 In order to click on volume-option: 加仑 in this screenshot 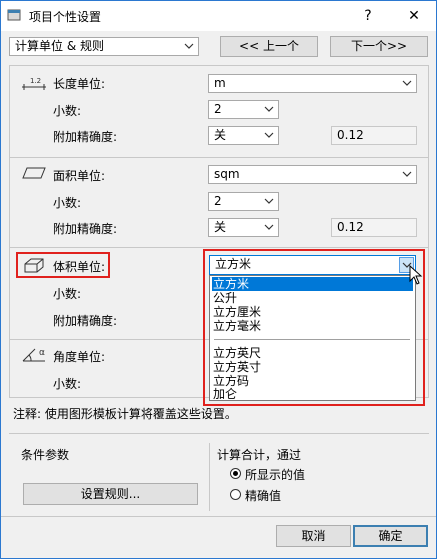, I will do `click(312, 394)`.